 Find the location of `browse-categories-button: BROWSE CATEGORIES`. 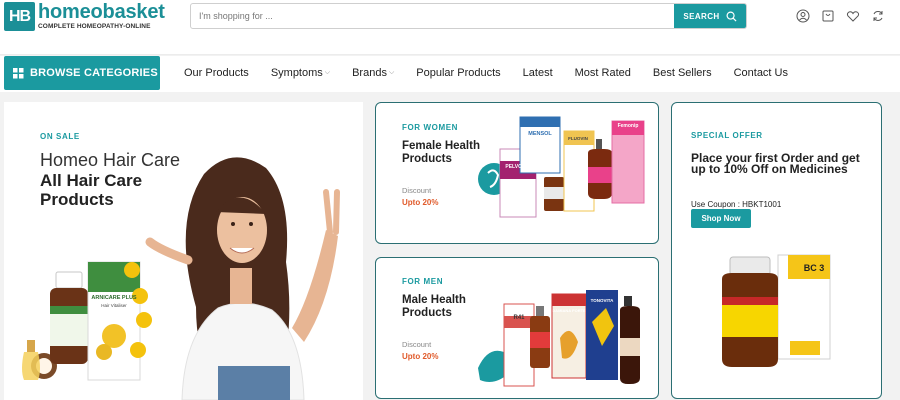

browse-categories-button: BROWSE CATEGORIES is located at coordinates (82, 73).